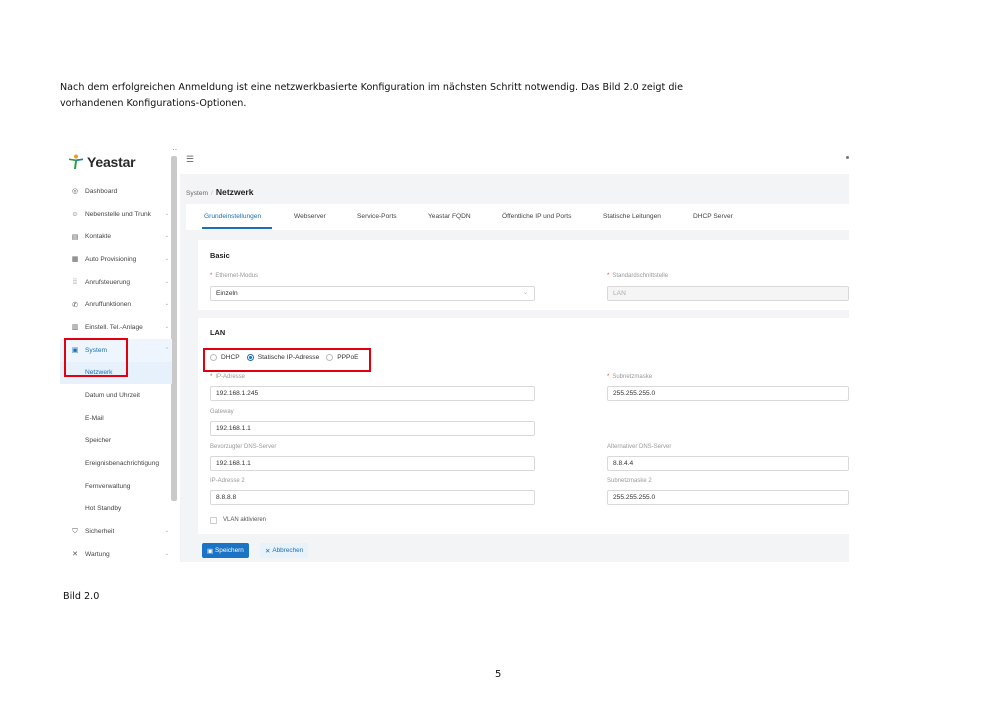 The width and height of the screenshot is (1000, 707). Describe the element at coordinates (116, 531) in the screenshot. I see `sidebar-item-security: ⛉ Sicherheit ⌄` at that location.